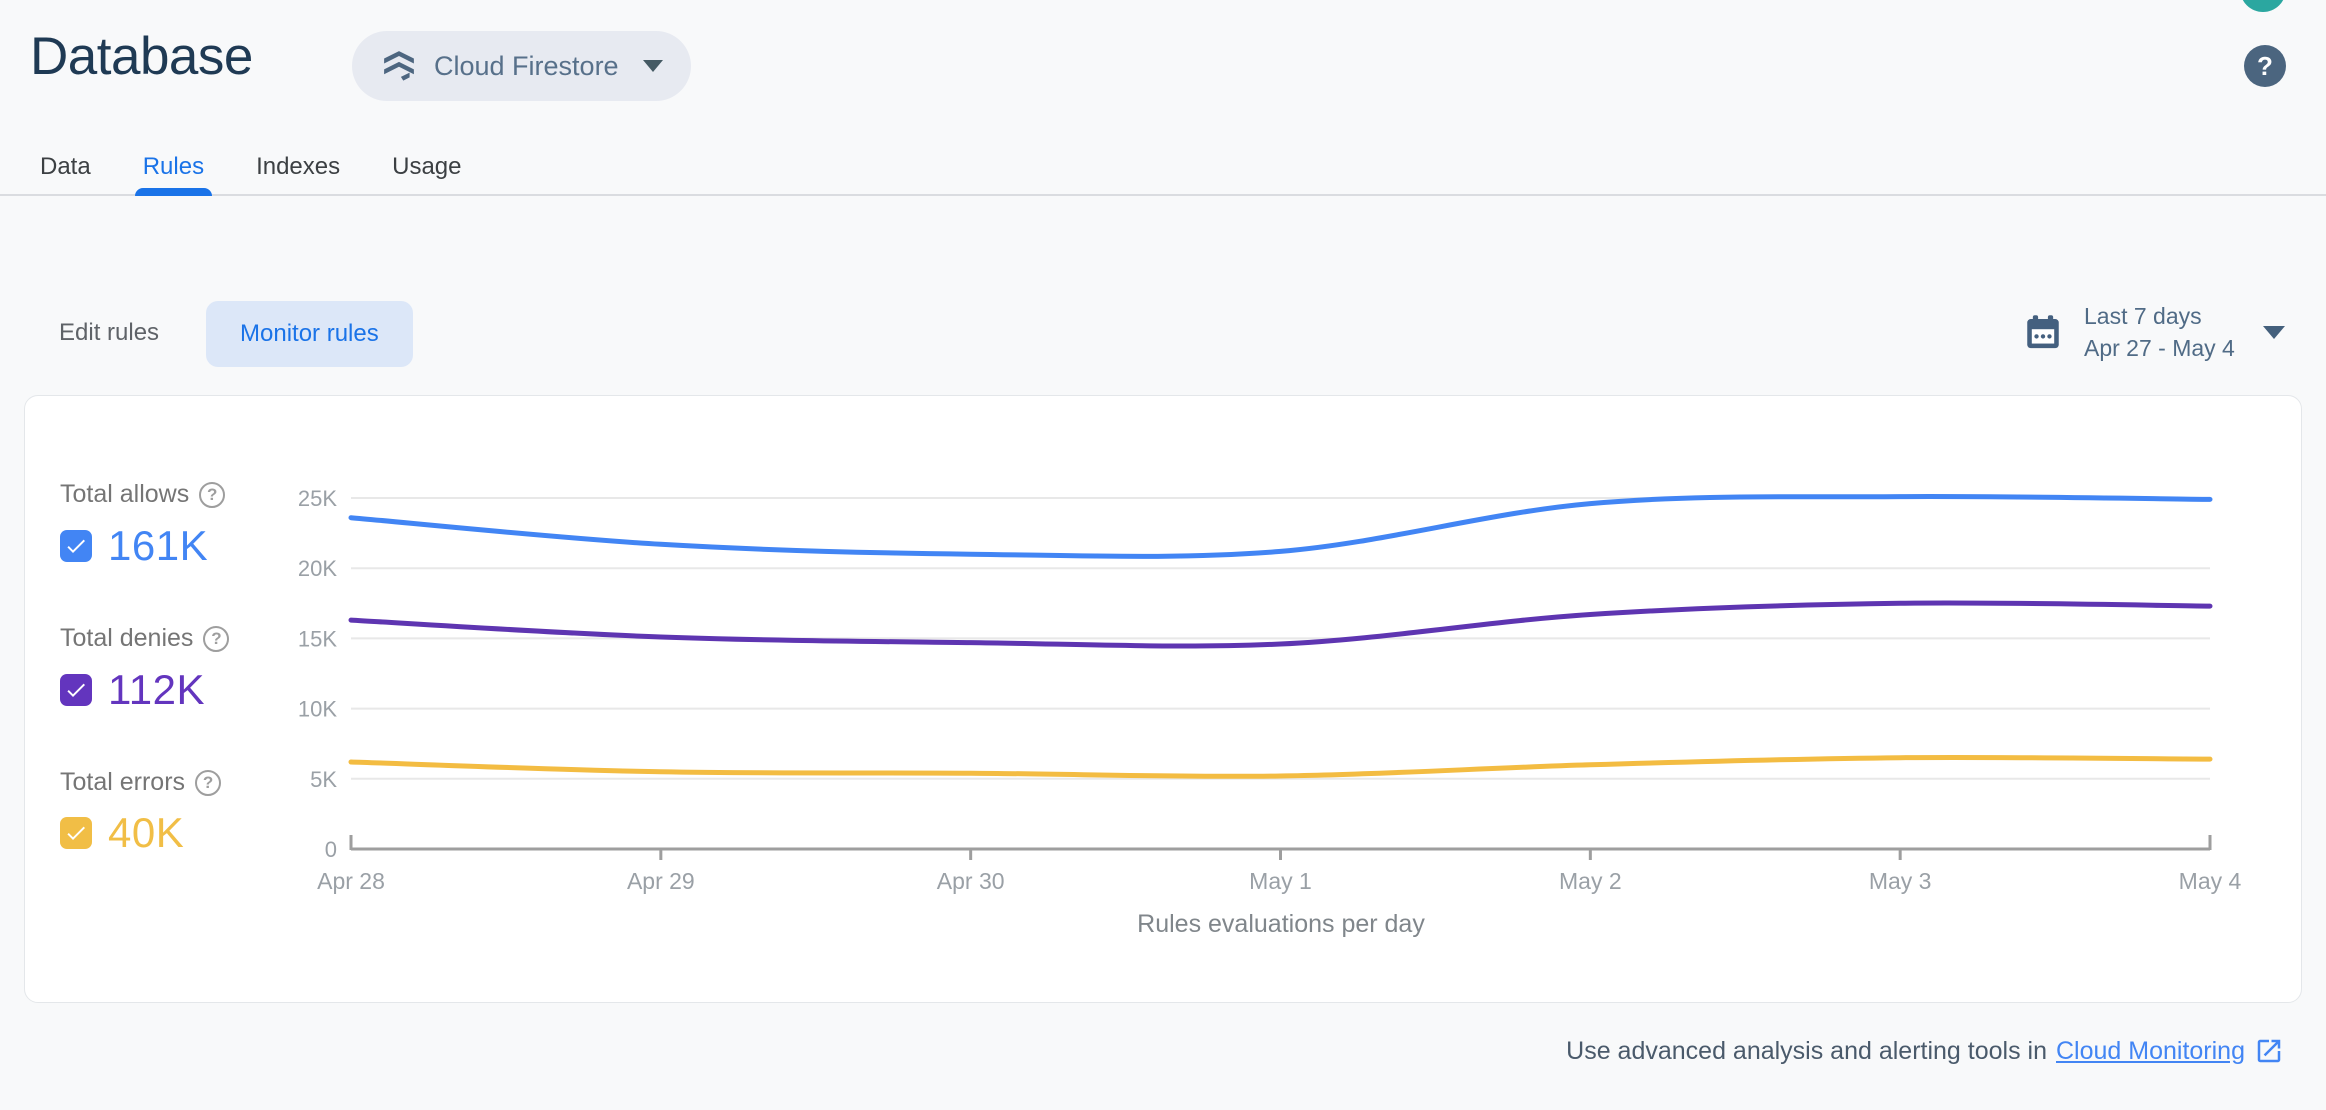  Describe the element at coordinates (2263, 6) in the screenshot. I see `avatar` at that location.